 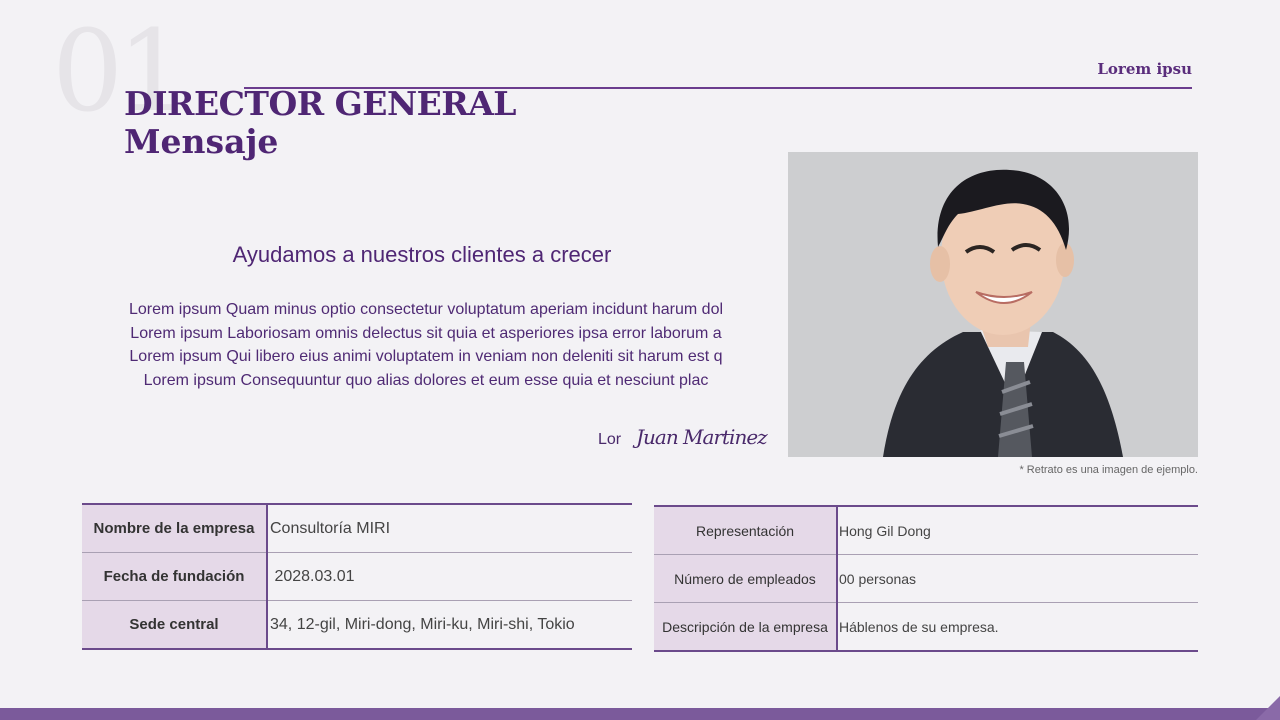 I want to click on table-row: Representación Hong Gil Dong, so click(x=926, y=530).